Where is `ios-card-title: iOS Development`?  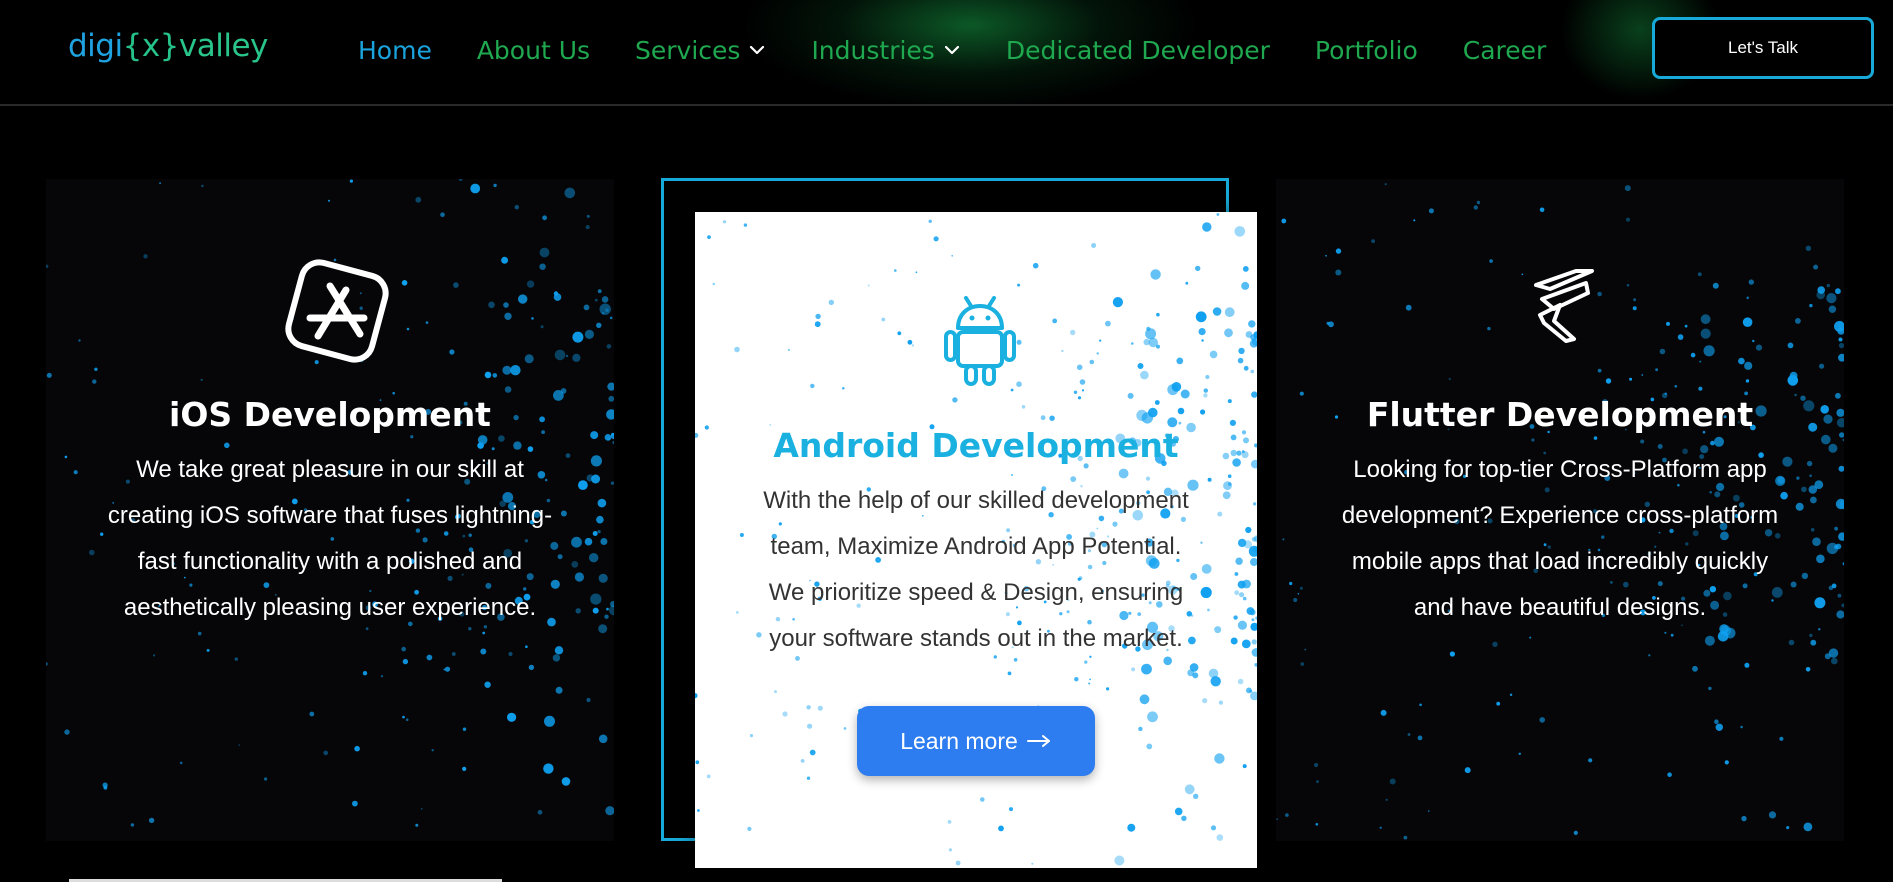 ios-card-title: iOS Development is located at coordinates (330, 414).